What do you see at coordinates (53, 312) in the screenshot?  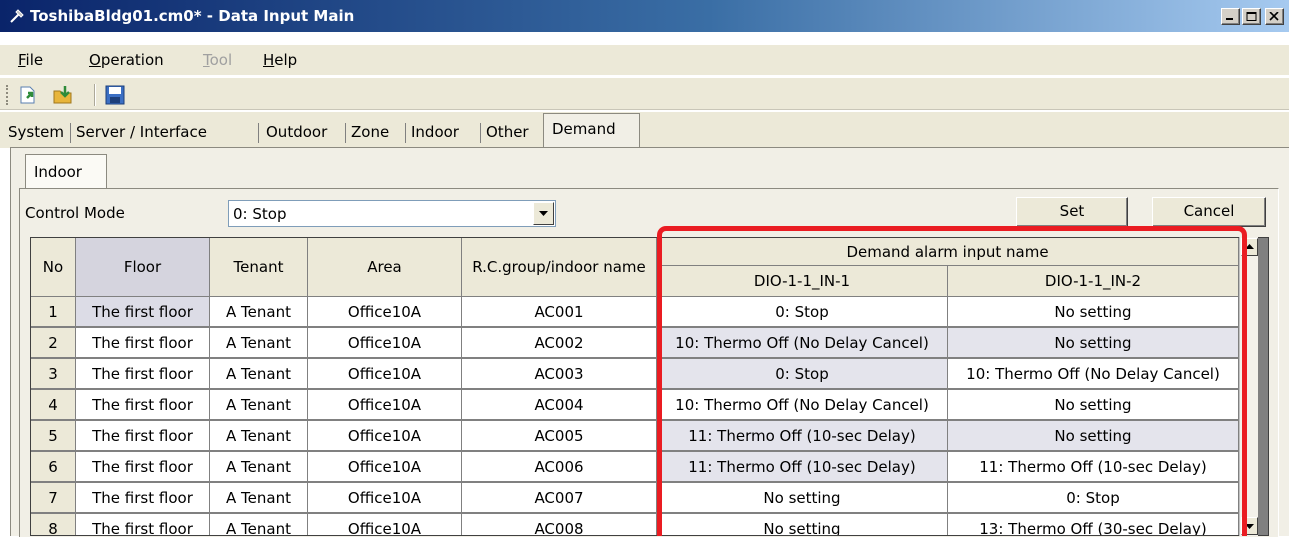 I see `cell-no: 1` at bounding box center [53, 312].